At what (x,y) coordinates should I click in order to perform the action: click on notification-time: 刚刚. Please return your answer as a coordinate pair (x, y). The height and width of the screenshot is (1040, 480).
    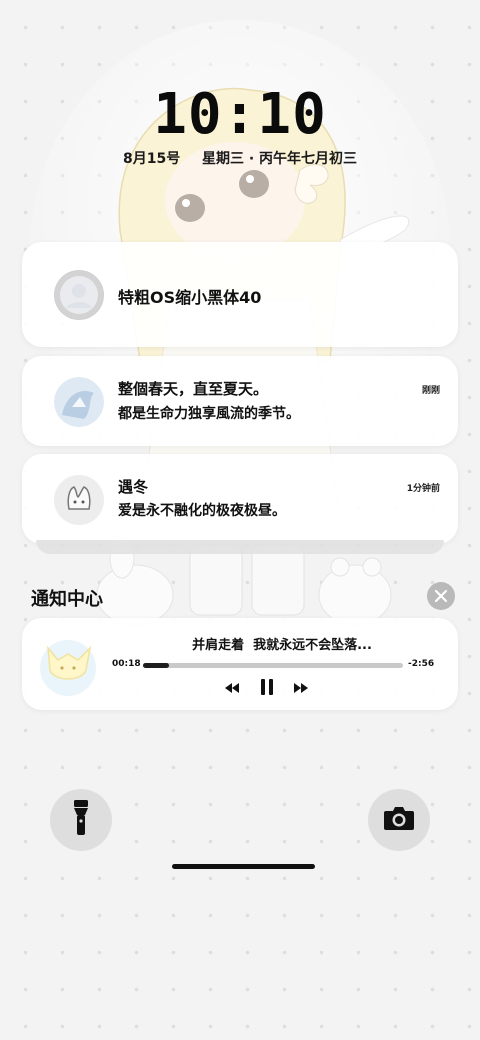
    Looking at the image, I should click on (430, 391).